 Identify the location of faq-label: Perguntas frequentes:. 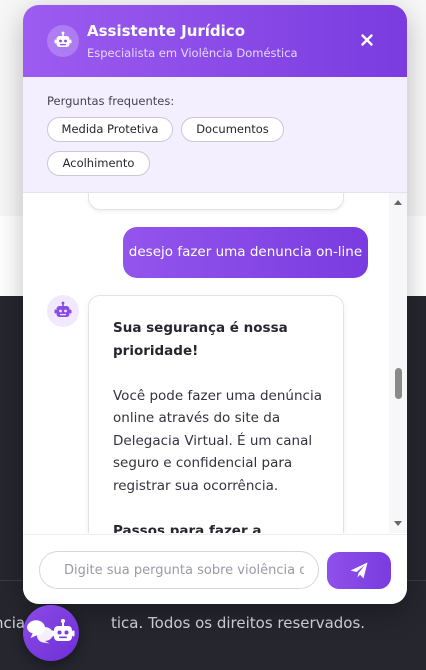
(111, 101).